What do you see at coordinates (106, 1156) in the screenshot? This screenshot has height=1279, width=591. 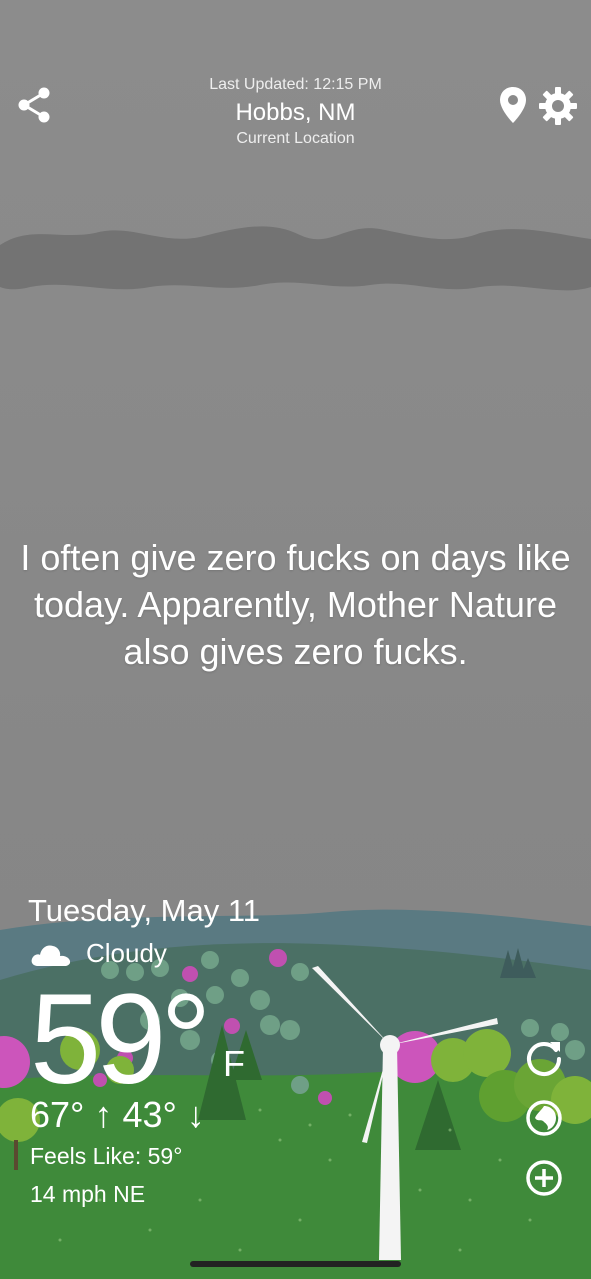 I see `feels-like: Feels Like: 59°` at bounding box center [106, 1156].